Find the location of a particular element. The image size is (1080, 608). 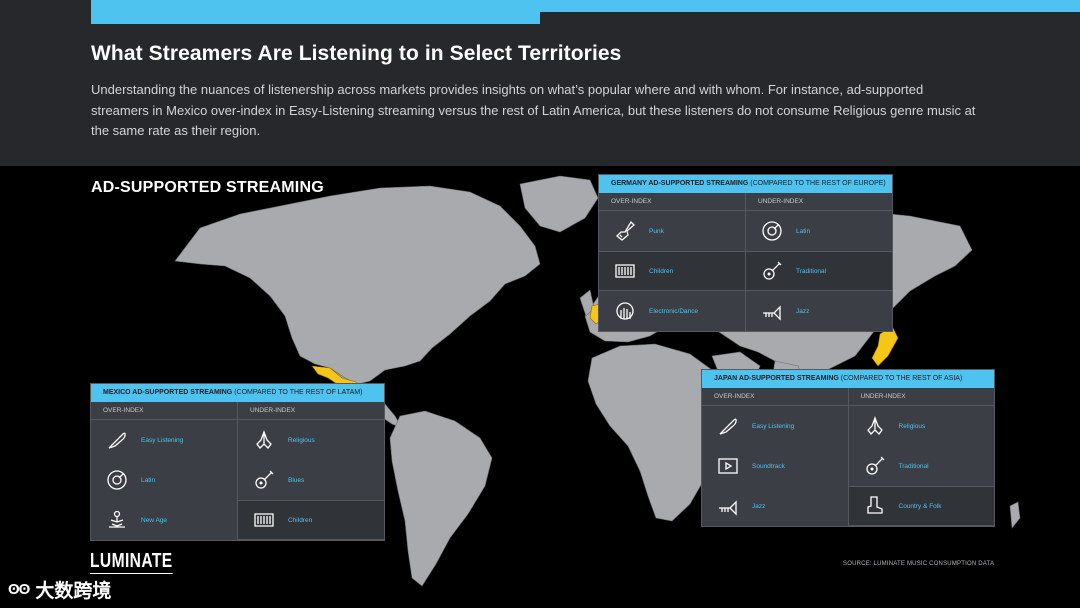

electric-guitar-icon is located at coordinates (625, 231).